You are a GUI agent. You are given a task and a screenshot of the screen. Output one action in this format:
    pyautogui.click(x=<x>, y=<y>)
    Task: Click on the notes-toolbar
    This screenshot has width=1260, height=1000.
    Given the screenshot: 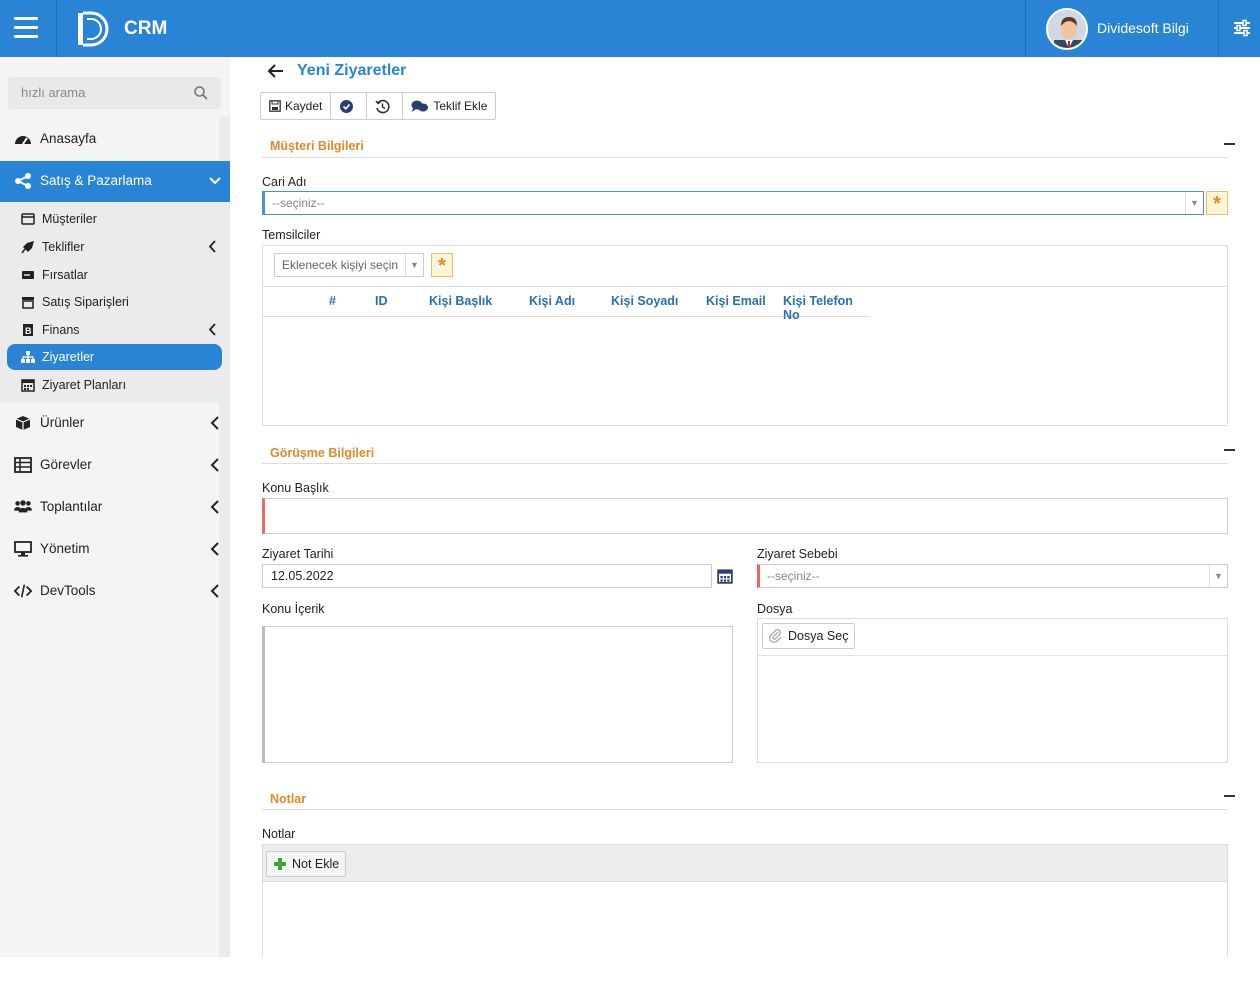 What is the action you would take?
    pyautogui.click(x=745, y=863)
    